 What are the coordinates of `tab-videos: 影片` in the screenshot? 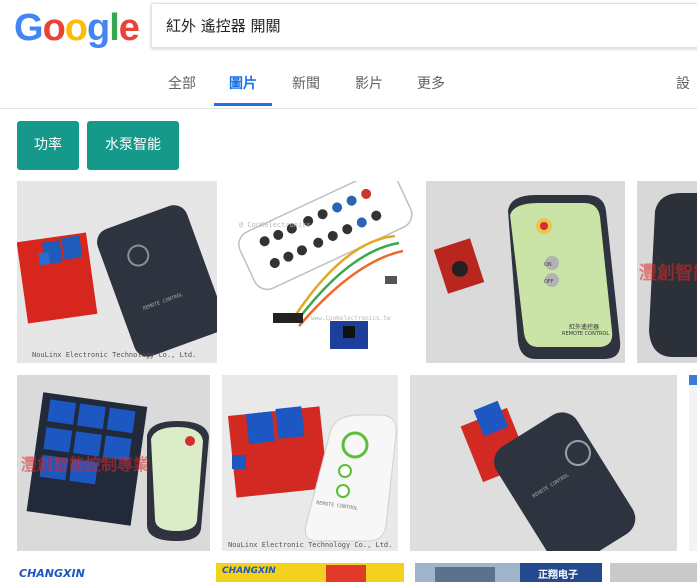 It's located at (369, 88).